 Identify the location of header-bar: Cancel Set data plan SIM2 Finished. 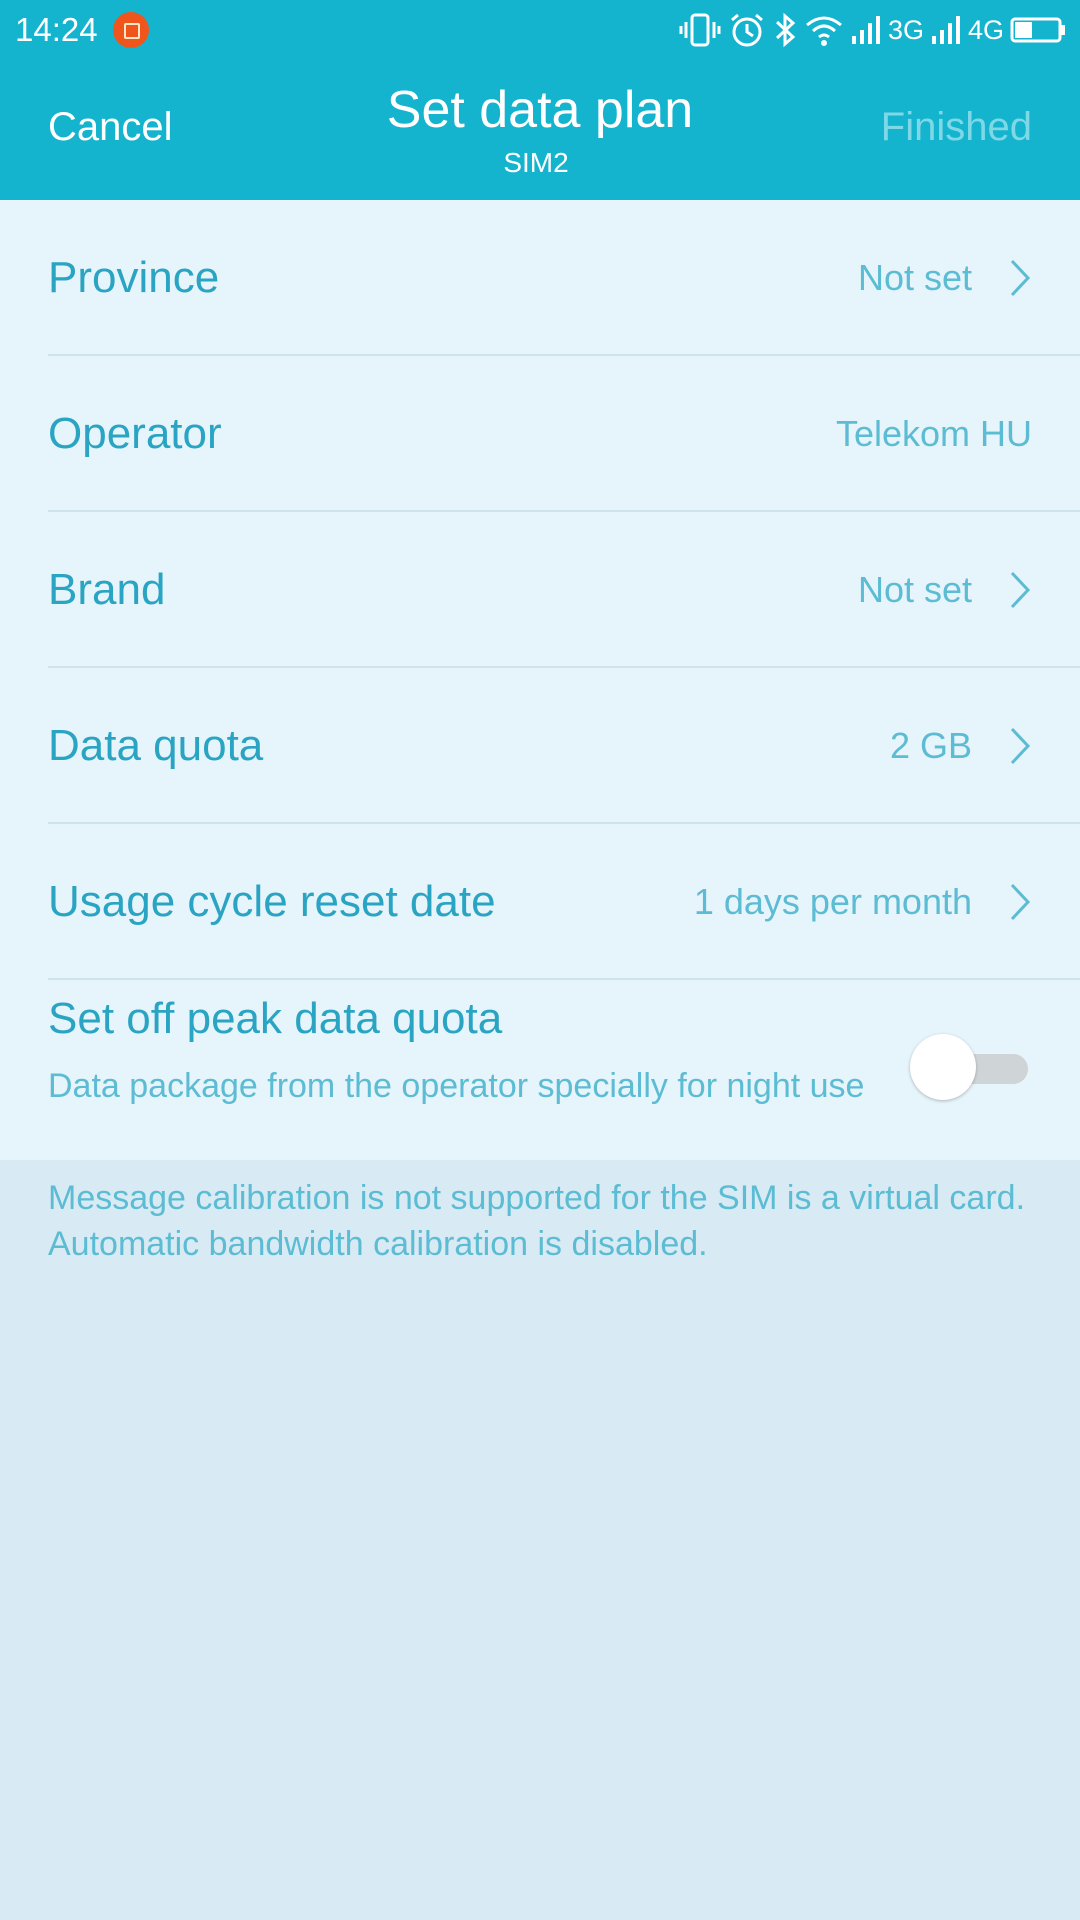
(540, 130).